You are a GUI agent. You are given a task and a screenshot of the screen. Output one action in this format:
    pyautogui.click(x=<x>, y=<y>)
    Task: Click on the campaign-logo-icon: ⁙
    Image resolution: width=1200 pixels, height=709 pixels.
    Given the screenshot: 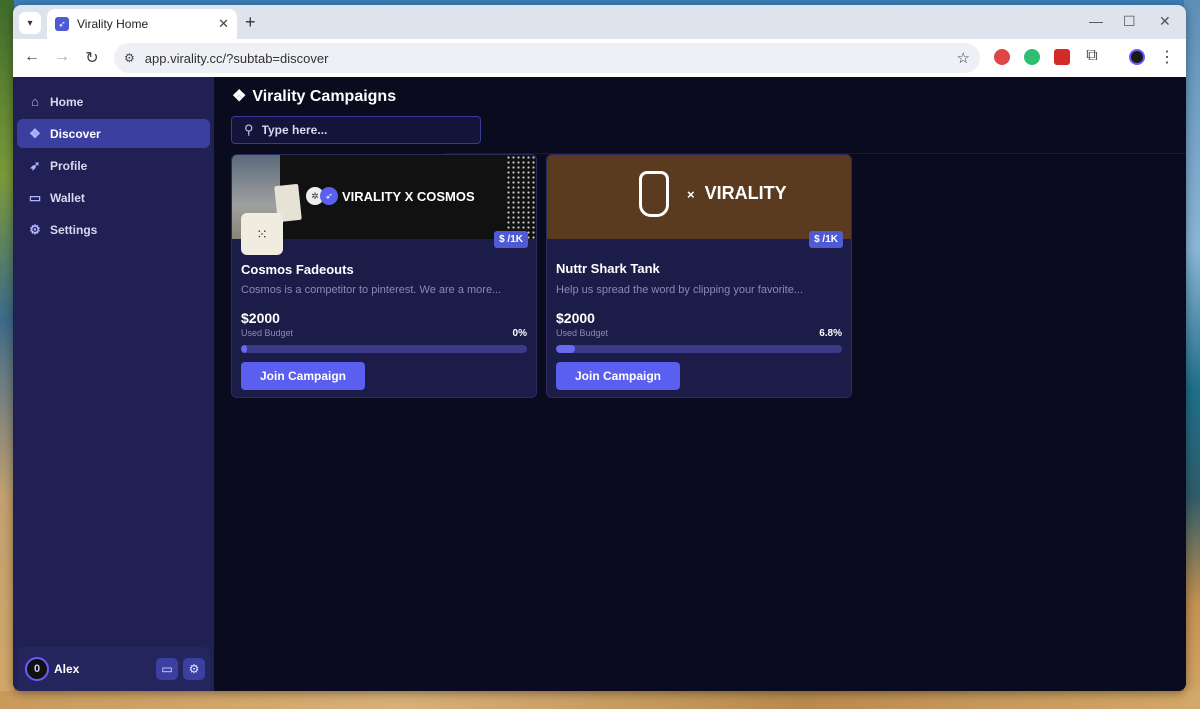 What is the action you would take?
    pyautogui.click(x=262, y=234)
    